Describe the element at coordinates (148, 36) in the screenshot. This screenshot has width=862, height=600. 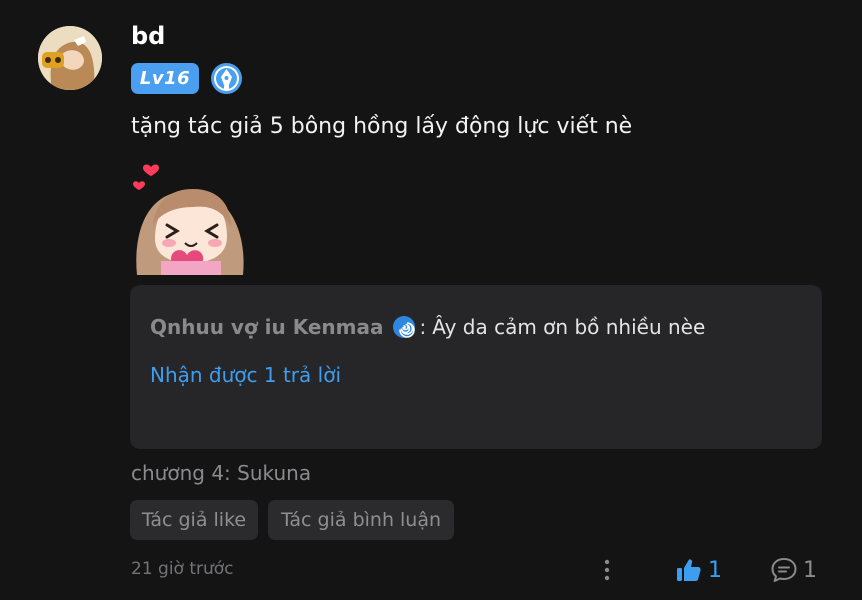
I see `username: bd` at that location.